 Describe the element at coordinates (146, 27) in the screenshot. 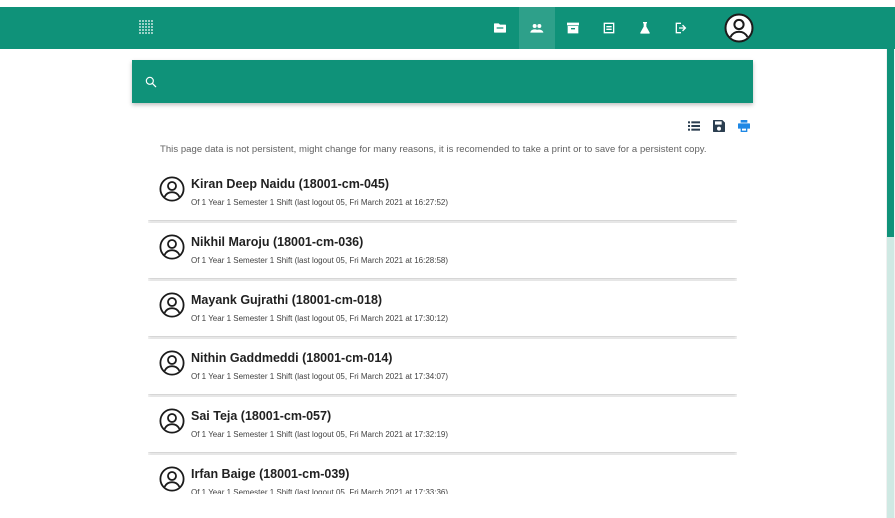

I see `grid-dots-logo-icon` at that location.